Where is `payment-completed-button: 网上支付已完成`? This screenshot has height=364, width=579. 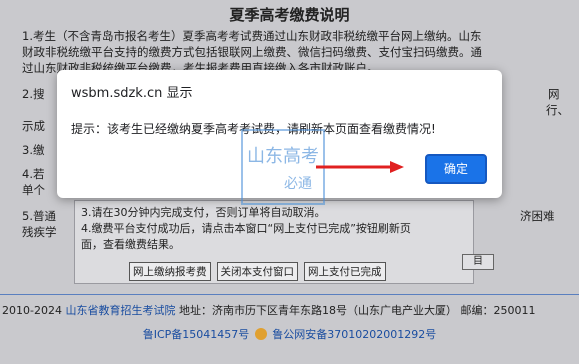 payment-completed-button: 网上支付已完成 is located at coordinates (345, 271).